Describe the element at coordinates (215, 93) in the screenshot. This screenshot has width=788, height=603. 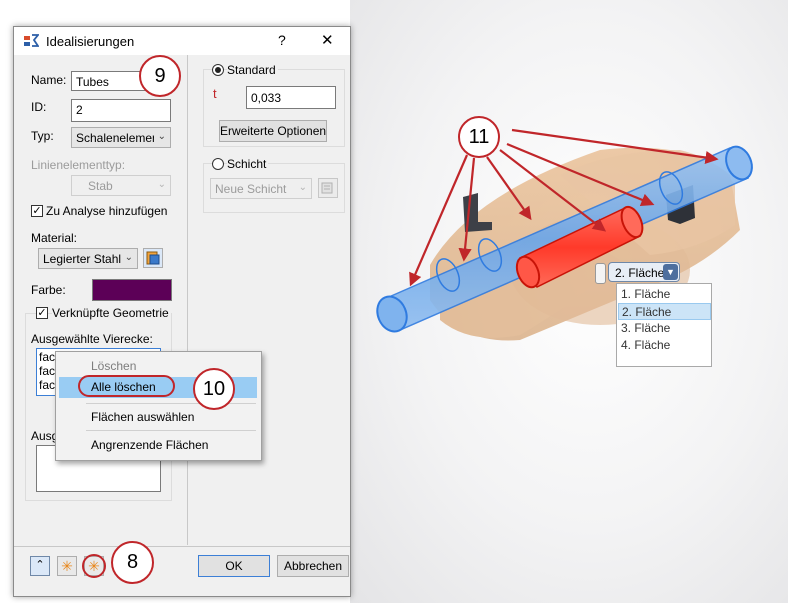
I see `t-label: t` at that location.